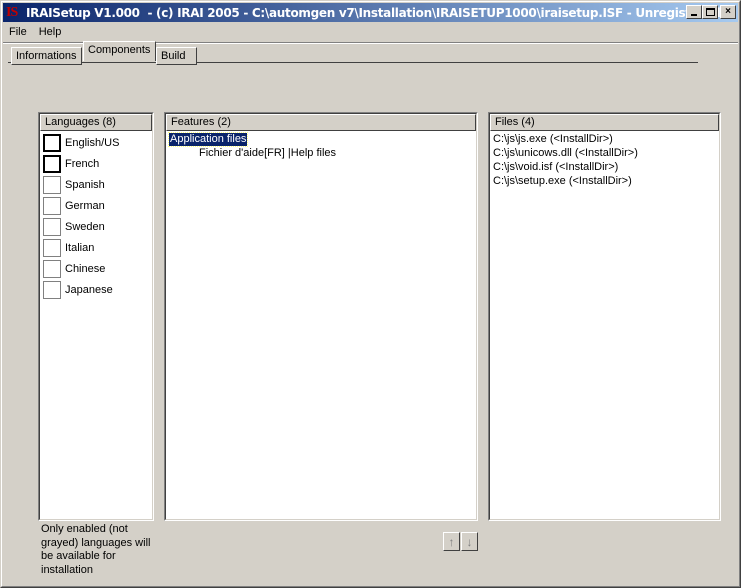 This screenshot has height=588, width=741. What do you see at coordinates (89, 289) in the screenshot?
I see `language-label: Japanese` at bounding box center [89, 289].